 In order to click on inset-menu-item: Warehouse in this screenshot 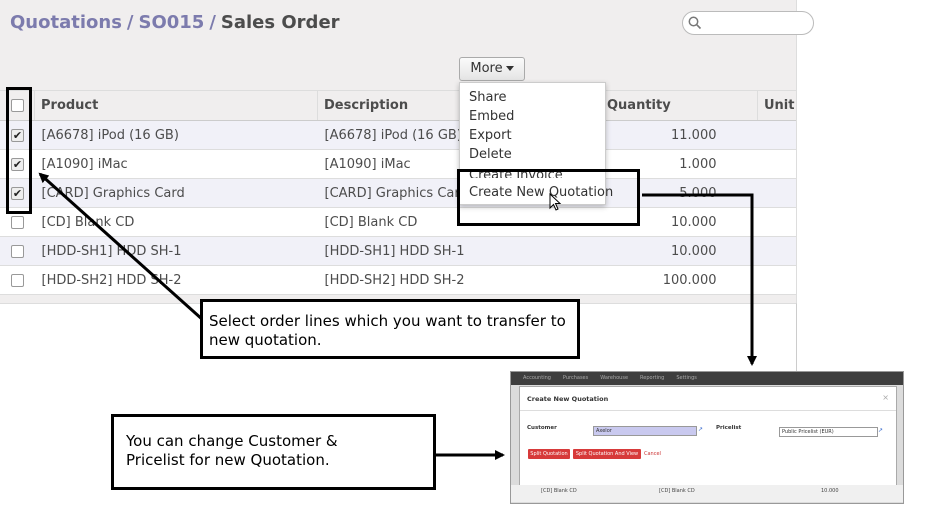, I will do `click(614, 378)`.